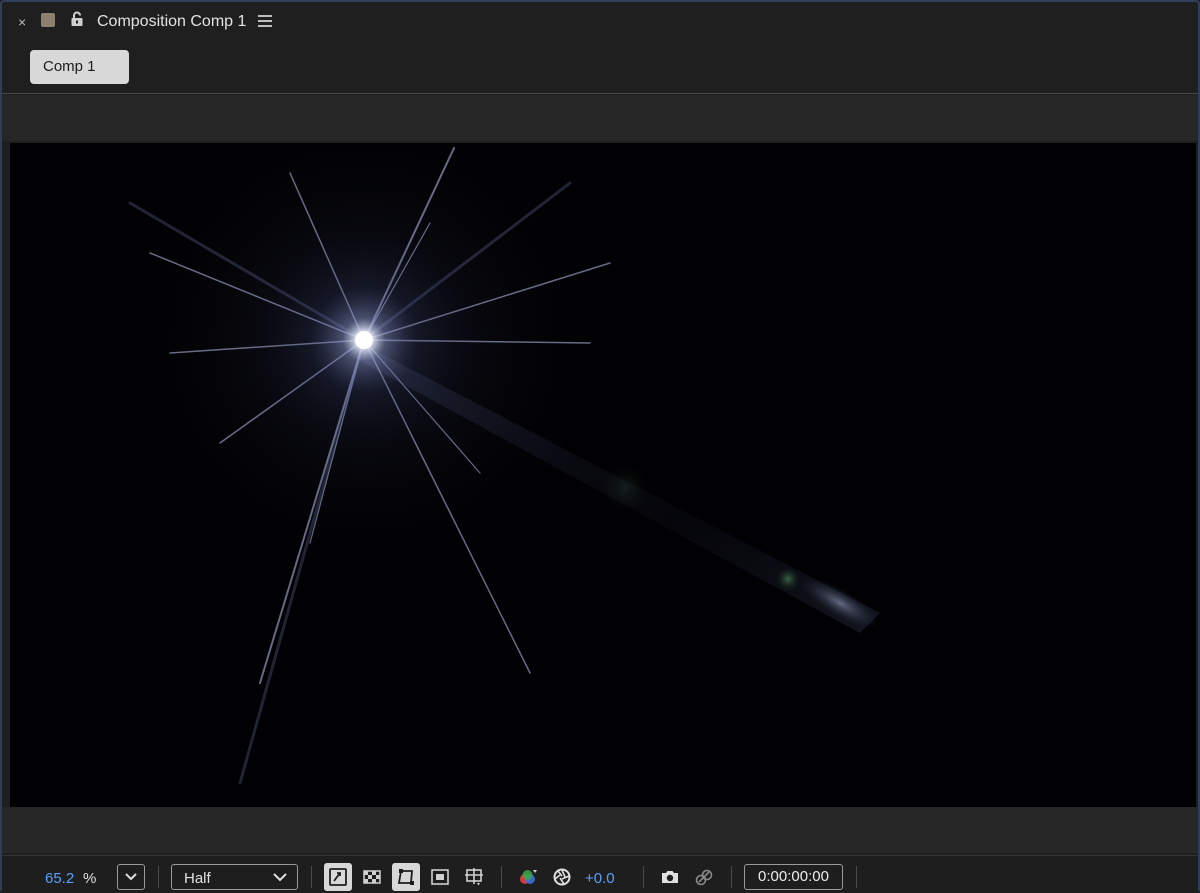 The width and height of the screenshot is (1200, 893). Describe the element at coordinates (600, 22) in the screenshot. I see `panel-header: × Composition Comp 1` at that location.